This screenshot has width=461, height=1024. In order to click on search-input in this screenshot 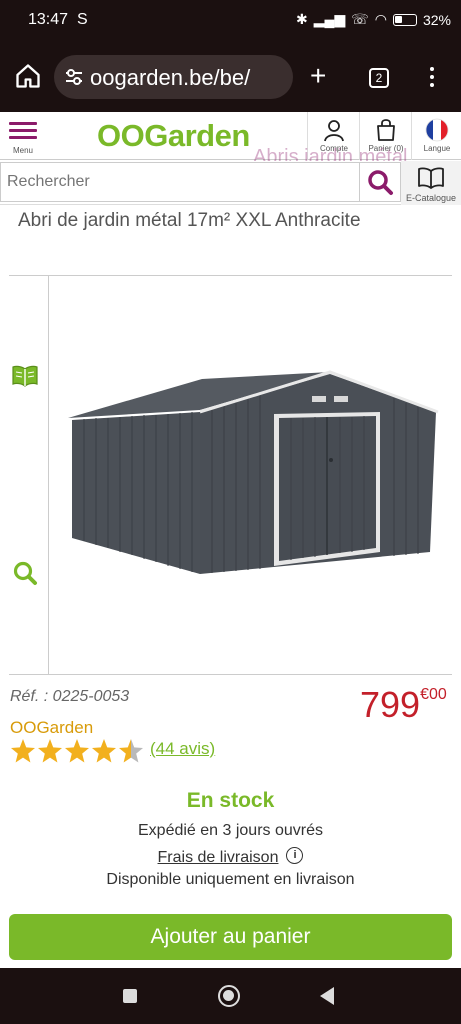, I will do `click(179, 182)`.